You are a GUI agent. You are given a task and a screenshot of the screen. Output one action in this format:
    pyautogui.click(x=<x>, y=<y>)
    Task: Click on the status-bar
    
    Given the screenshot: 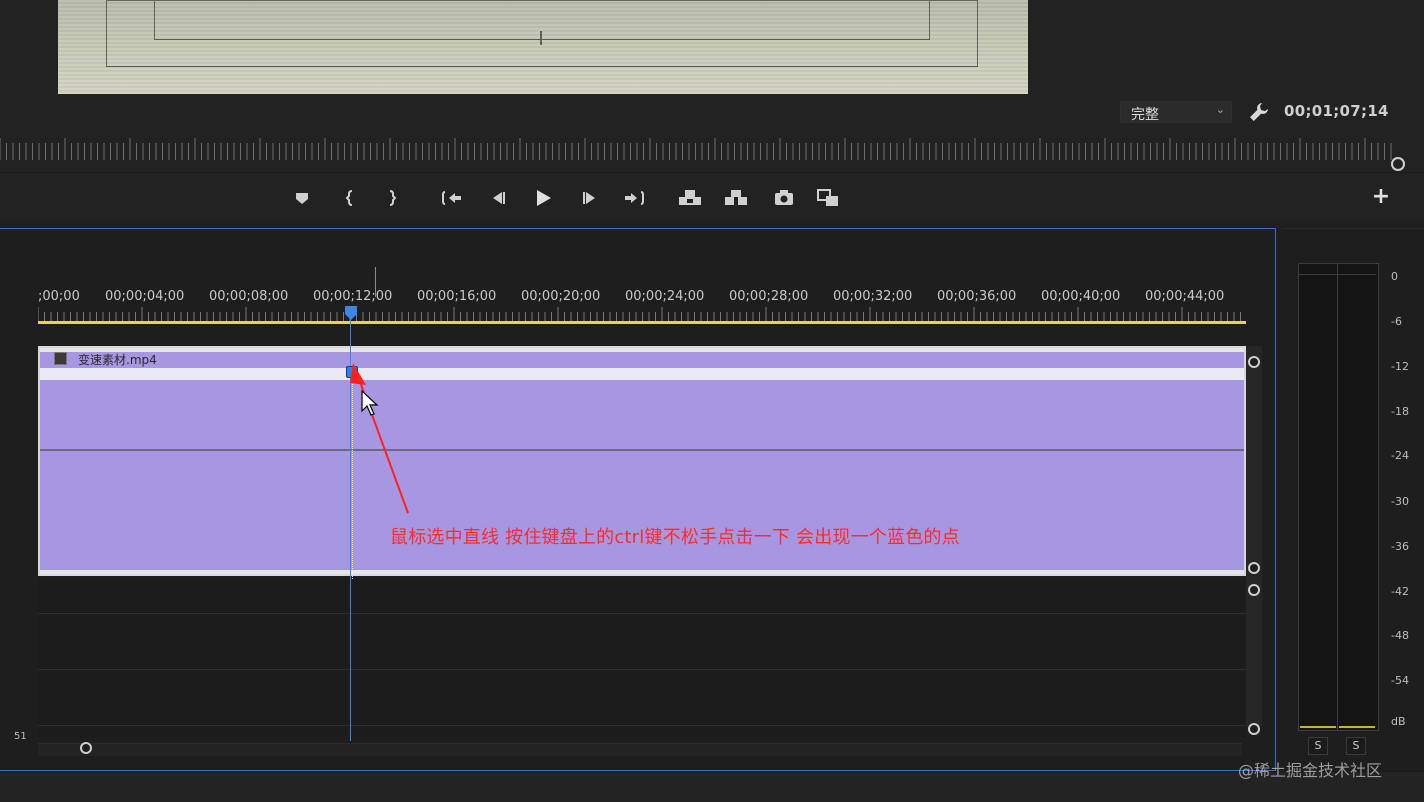 What is the action you would take?
    pyautogui.click(x=712, y=786)
    